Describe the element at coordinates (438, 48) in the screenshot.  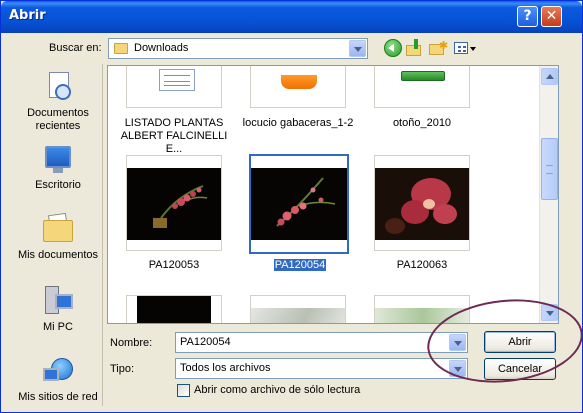
I see `new-folder-icon: ✱` at that location.